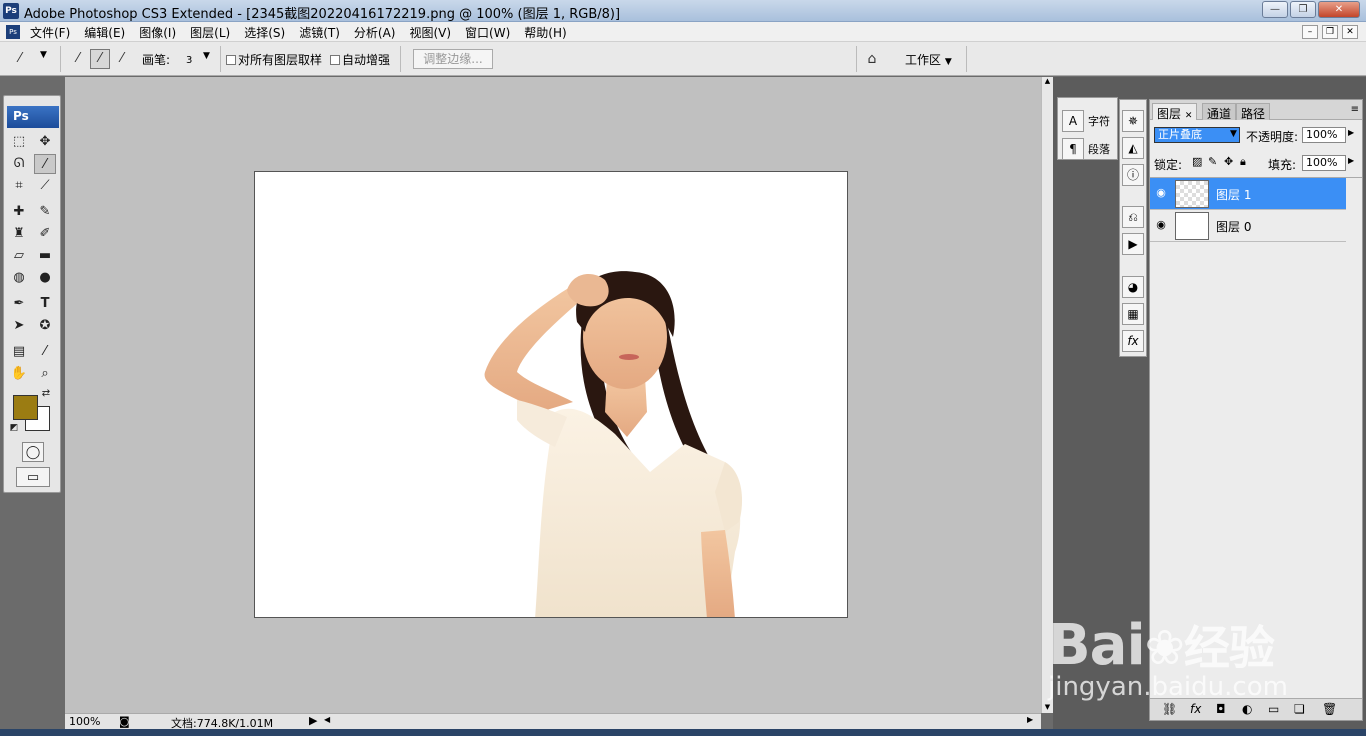 The width and height of the screenshot is (1366, 736). What do you see at coordinates (274, 59) in the screenshot?
I see `sample-all-layers-option: 对所有图层取样` at bounding box center [274, 59].